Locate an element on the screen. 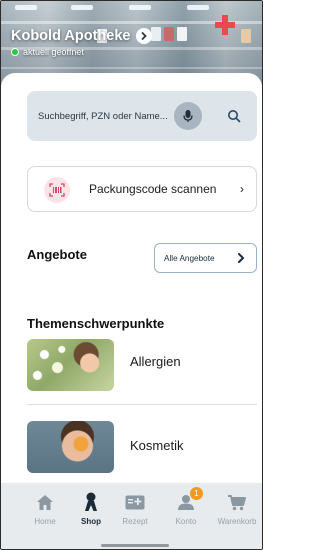 This screenshot has height=550, width=320. all-offers-button: Alle Angebote is located at coordinates (205, 258).